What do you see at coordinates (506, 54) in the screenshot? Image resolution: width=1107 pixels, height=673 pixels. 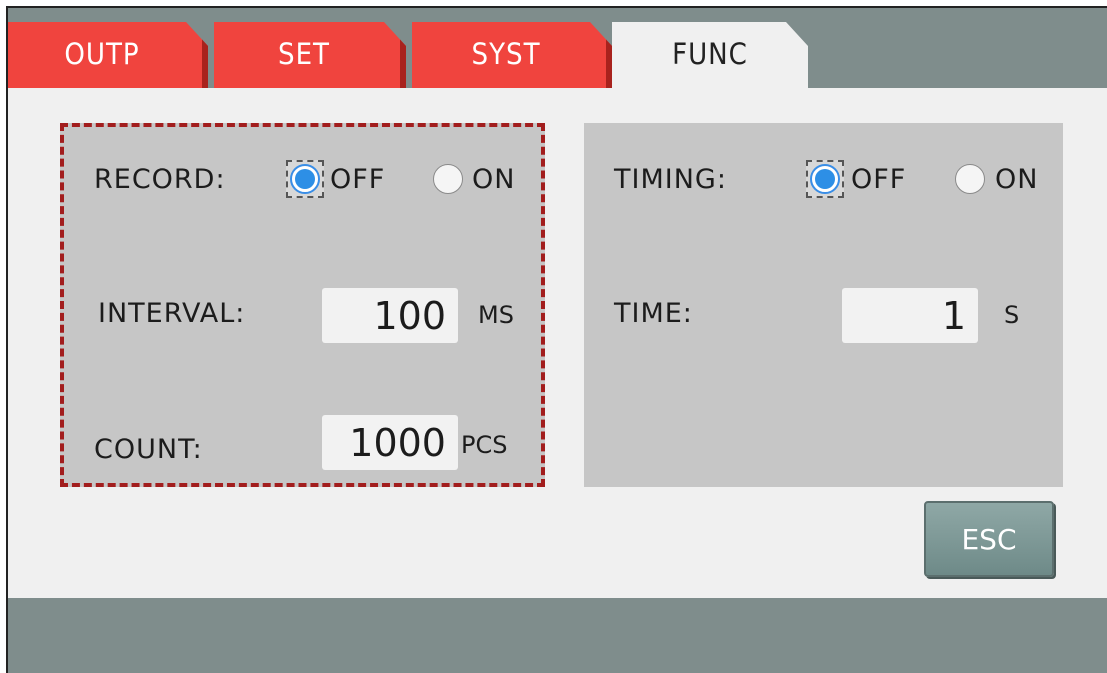 I see `tab-syst-label: SYST` at bounding box center [506, 54].